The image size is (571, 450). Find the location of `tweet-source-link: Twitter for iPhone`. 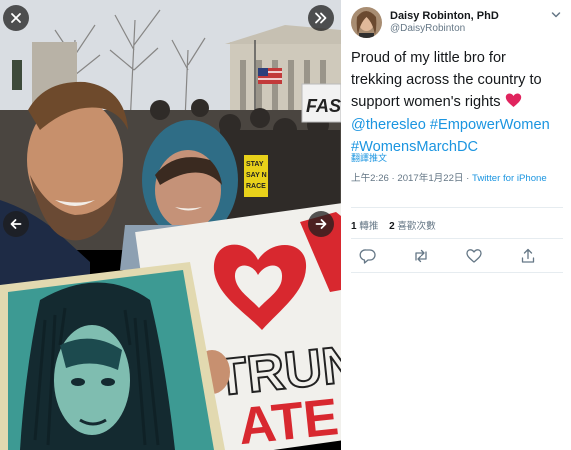

tweet-source-link: Twitter for iPhone is located at coordinates (509, 178).